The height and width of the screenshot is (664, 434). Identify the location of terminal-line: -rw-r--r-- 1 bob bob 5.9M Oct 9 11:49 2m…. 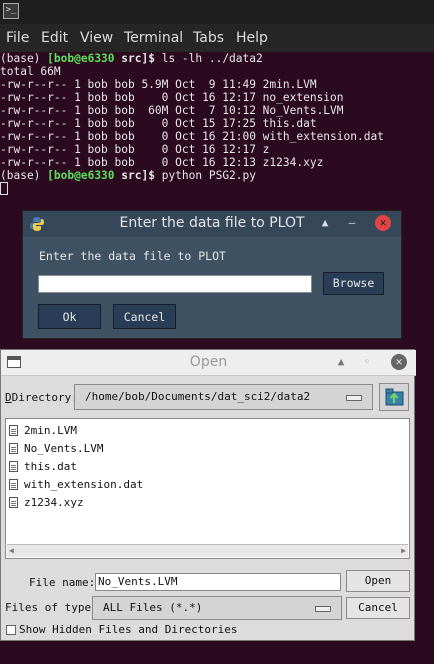
(158, 84).